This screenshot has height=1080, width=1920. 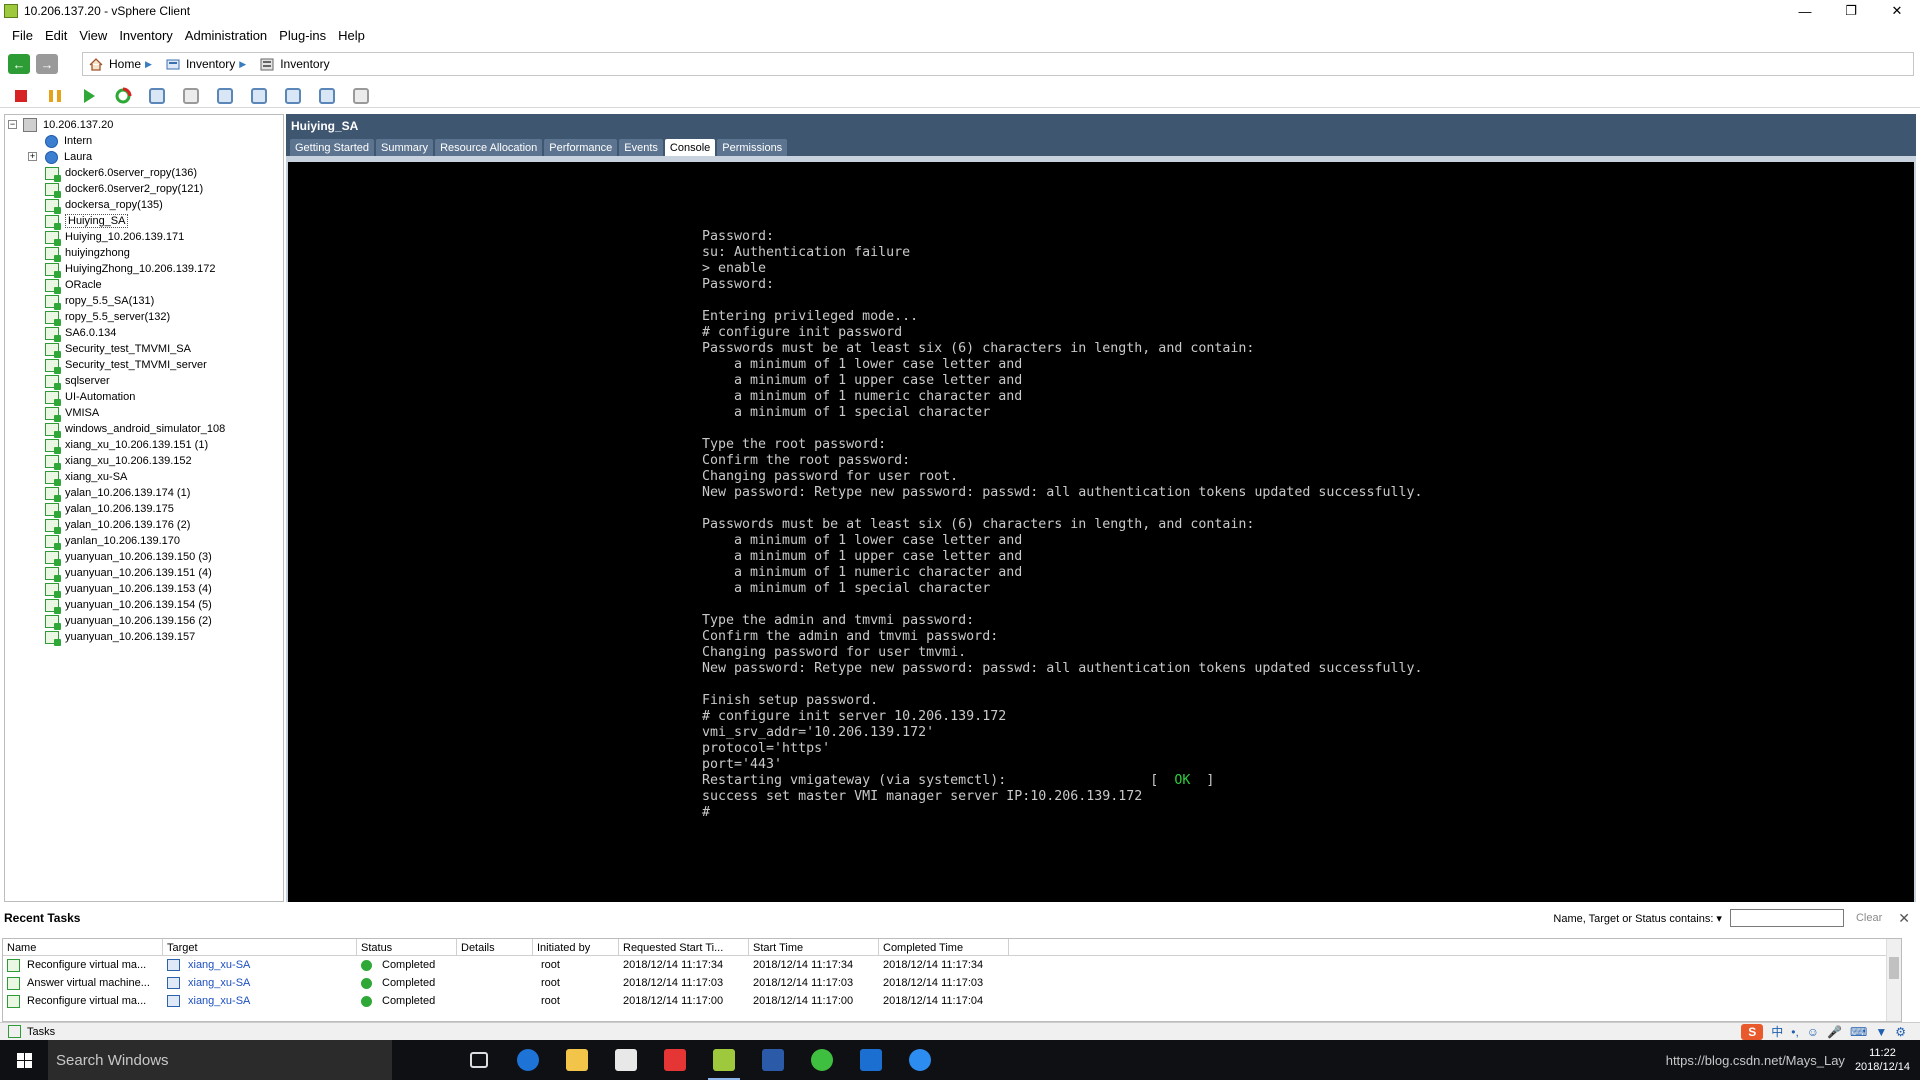 What do you see at coordinates (407, 947) in the screenshot?
I see `column-status: Status` at bounding box center [407, 947].